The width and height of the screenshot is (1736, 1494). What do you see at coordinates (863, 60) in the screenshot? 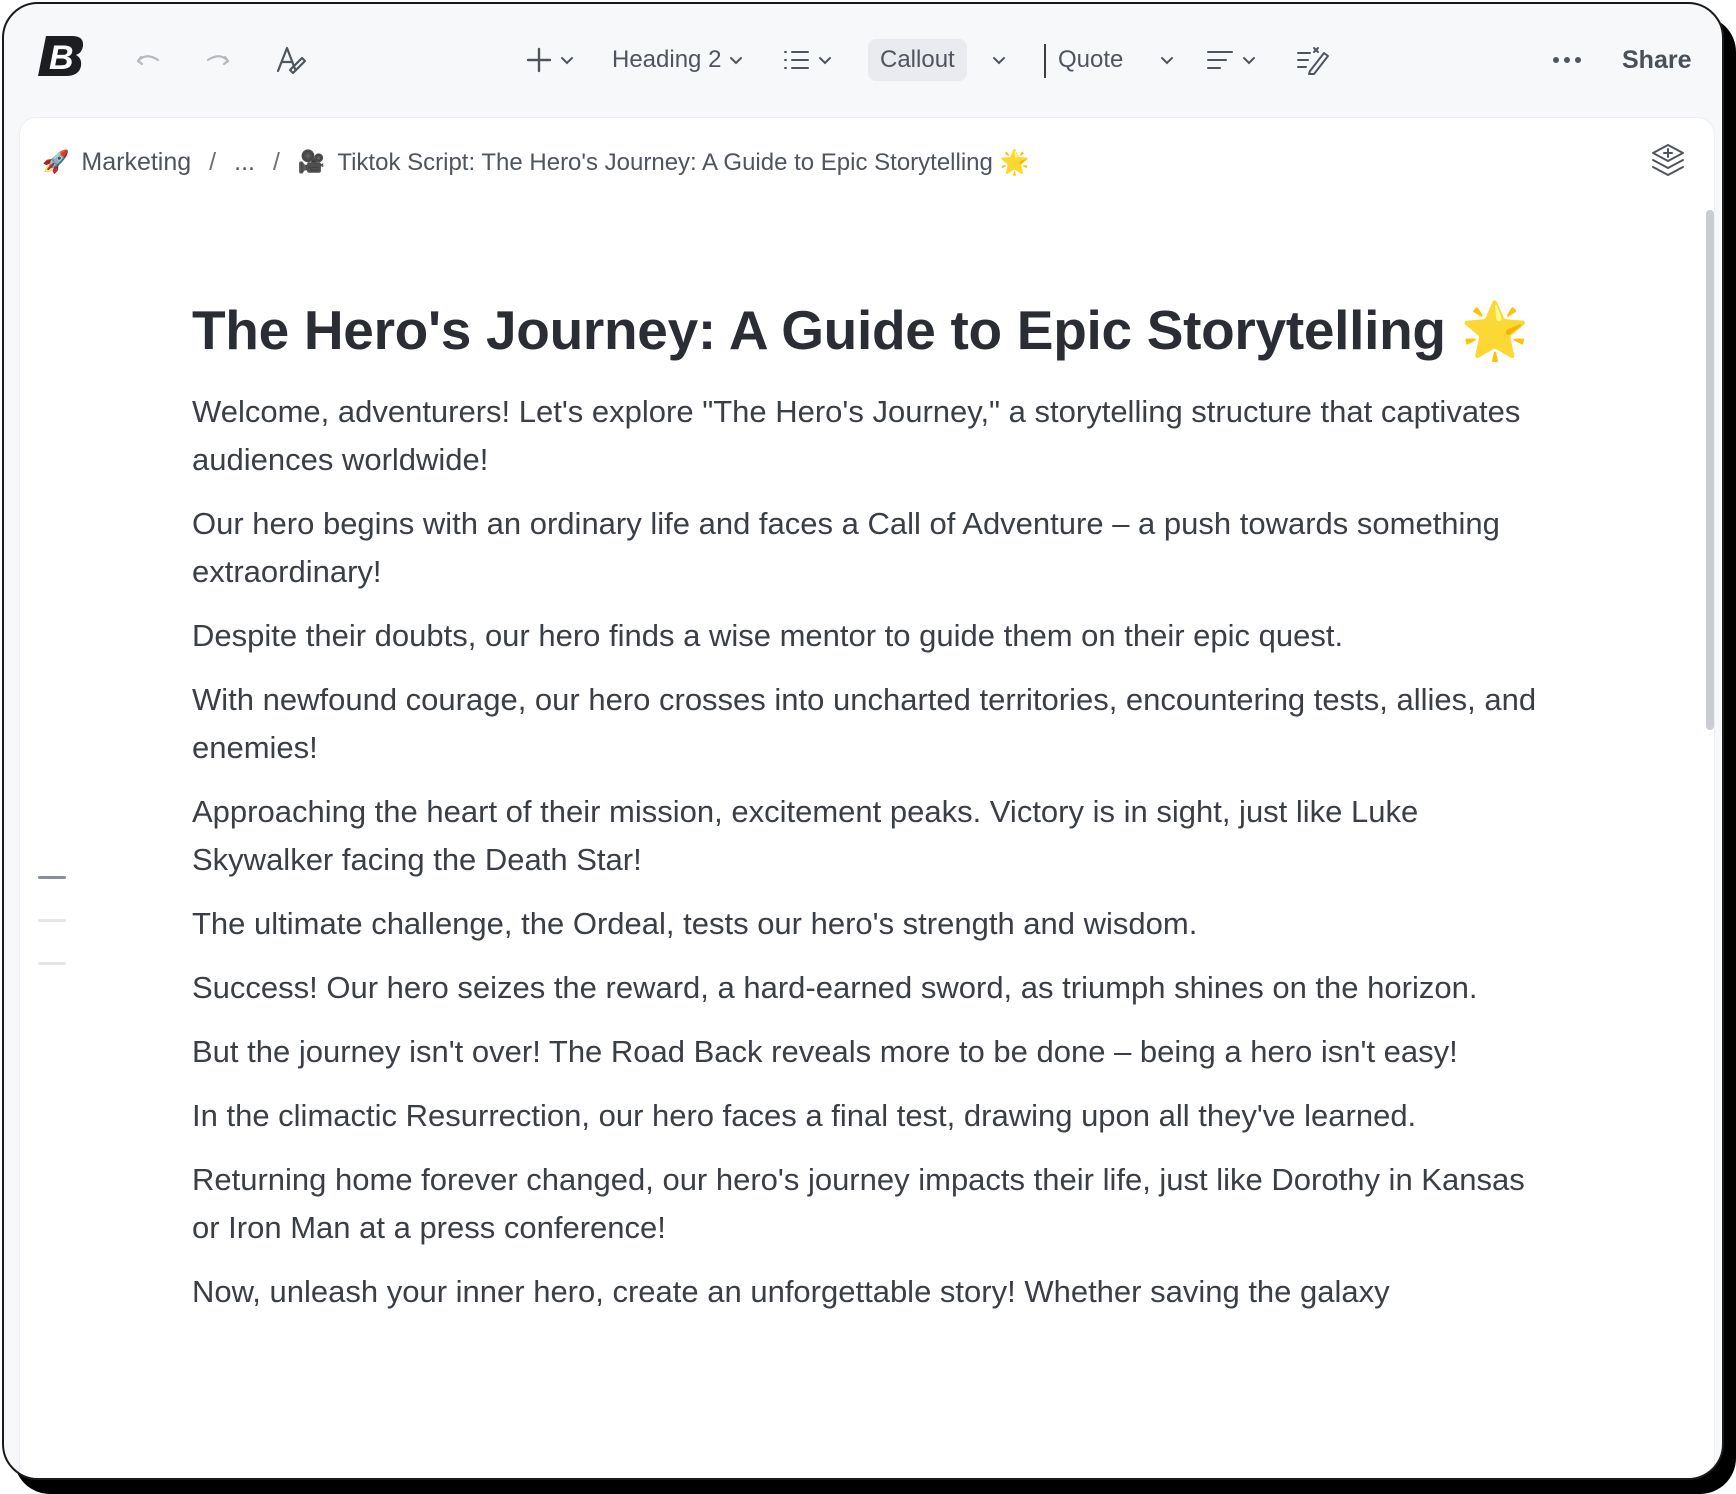
I see `editor-toolbar: B Heading 2 Callout Quote Share` at bounding box center [863, 60].